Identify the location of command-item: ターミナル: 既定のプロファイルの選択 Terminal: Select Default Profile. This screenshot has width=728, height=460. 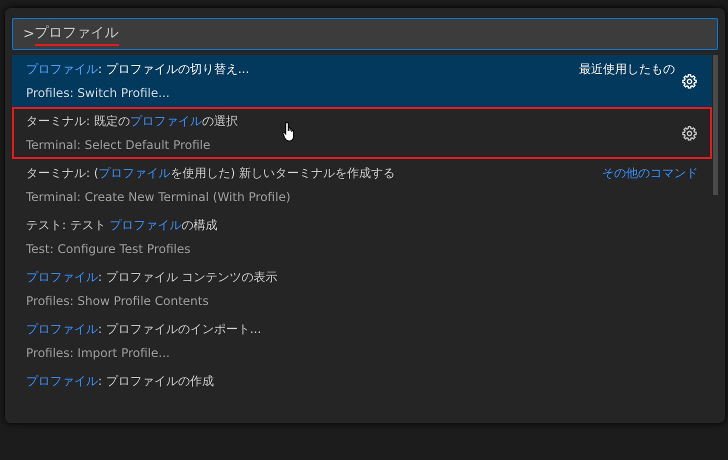
(362, 133).